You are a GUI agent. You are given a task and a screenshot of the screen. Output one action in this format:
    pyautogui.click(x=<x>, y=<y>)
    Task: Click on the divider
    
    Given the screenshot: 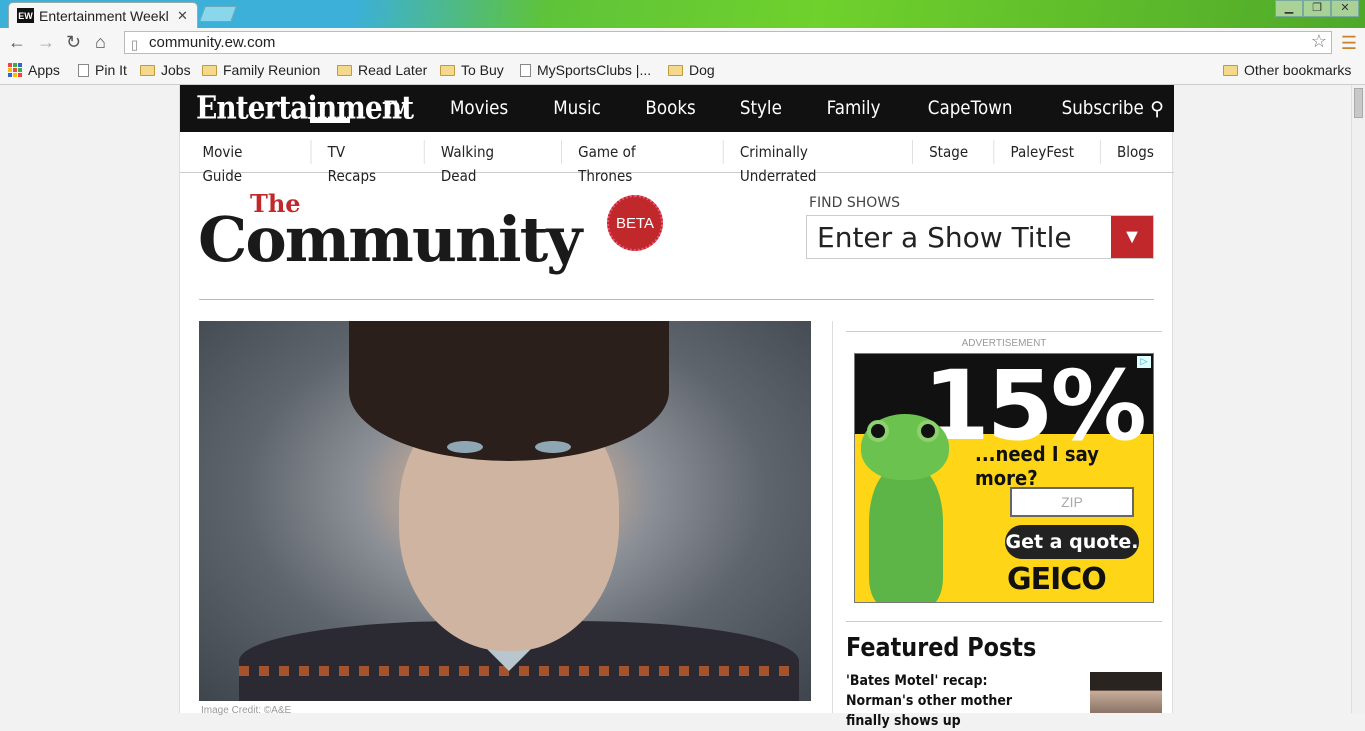 What is the action you would take?
    pyautogui.click(x=676, y=299)
    